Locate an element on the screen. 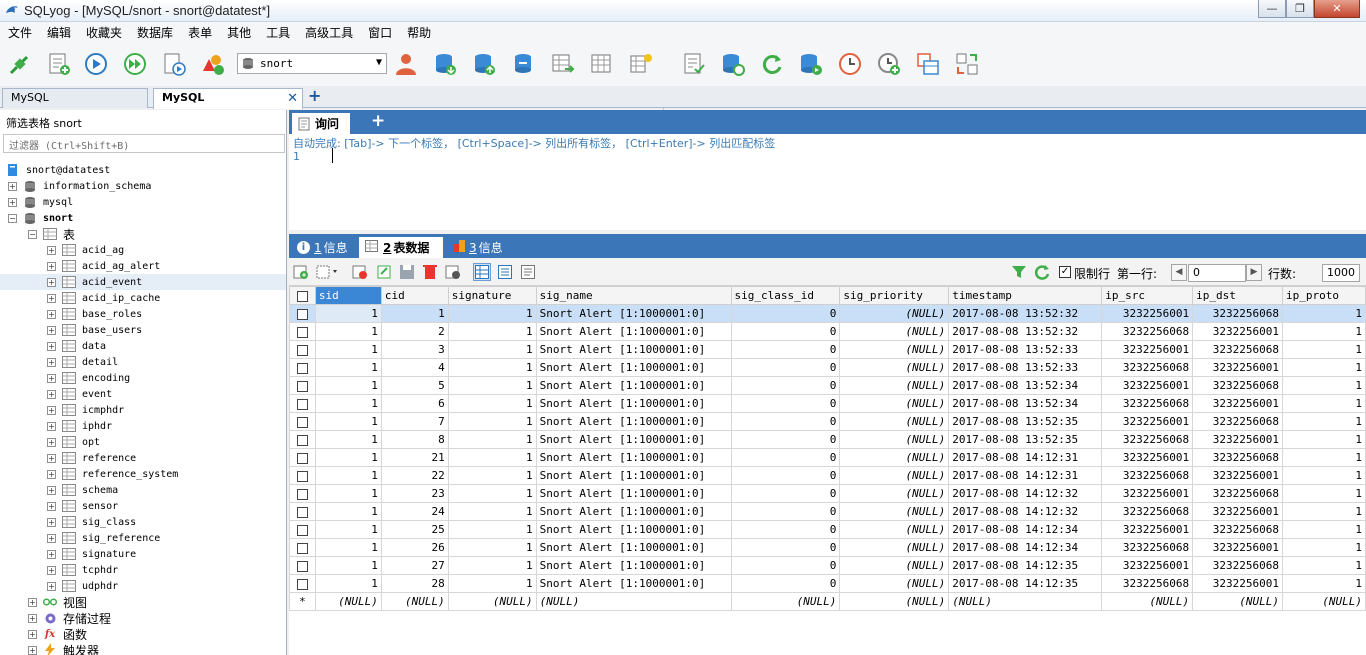  cancel-changes-icon is located at coordinates (453, 272).